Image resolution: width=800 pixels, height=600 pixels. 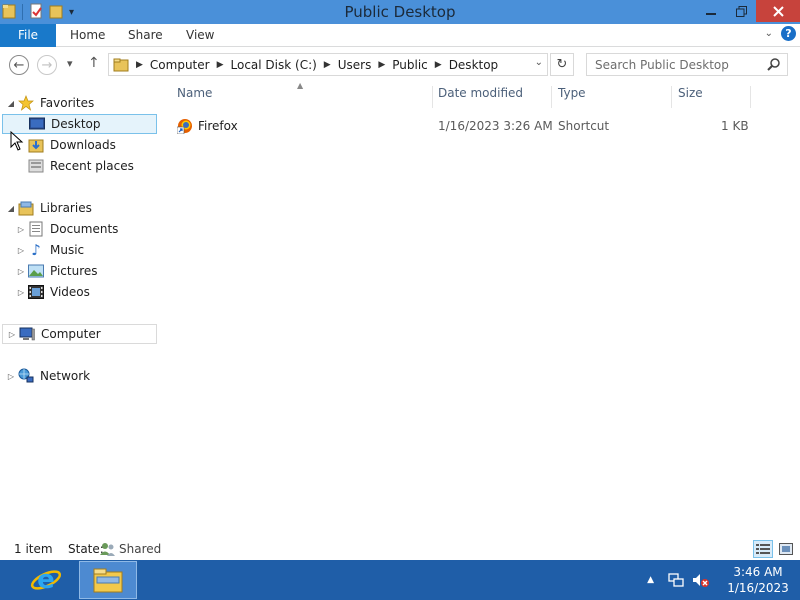 I want to click on search-icon, so click(x=774, y=65).